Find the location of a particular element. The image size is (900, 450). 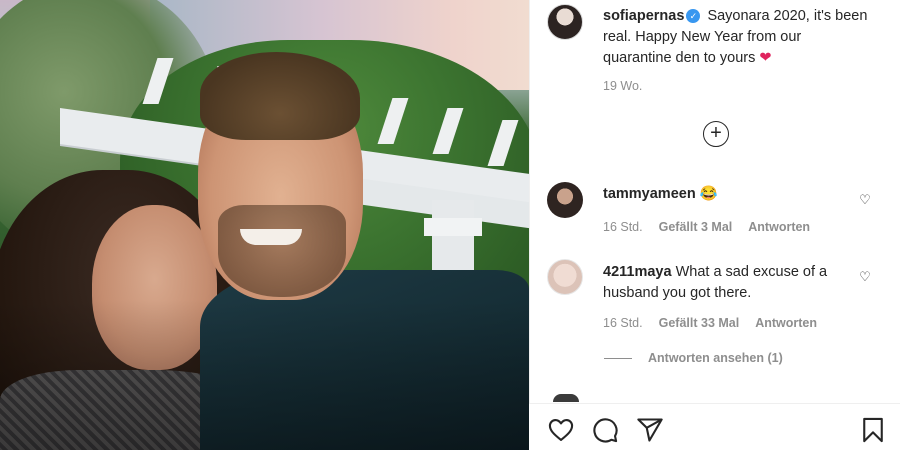

comment-meta: 16 Std. Gefällt 3 Mal Antworten is located at coordinates (706, 227).